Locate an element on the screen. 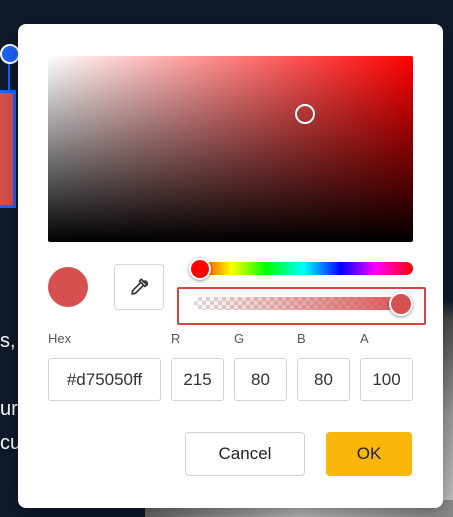 The width and height of the screenshot is (453, 517). hue-slider-track is located at coordinates (303, 268).